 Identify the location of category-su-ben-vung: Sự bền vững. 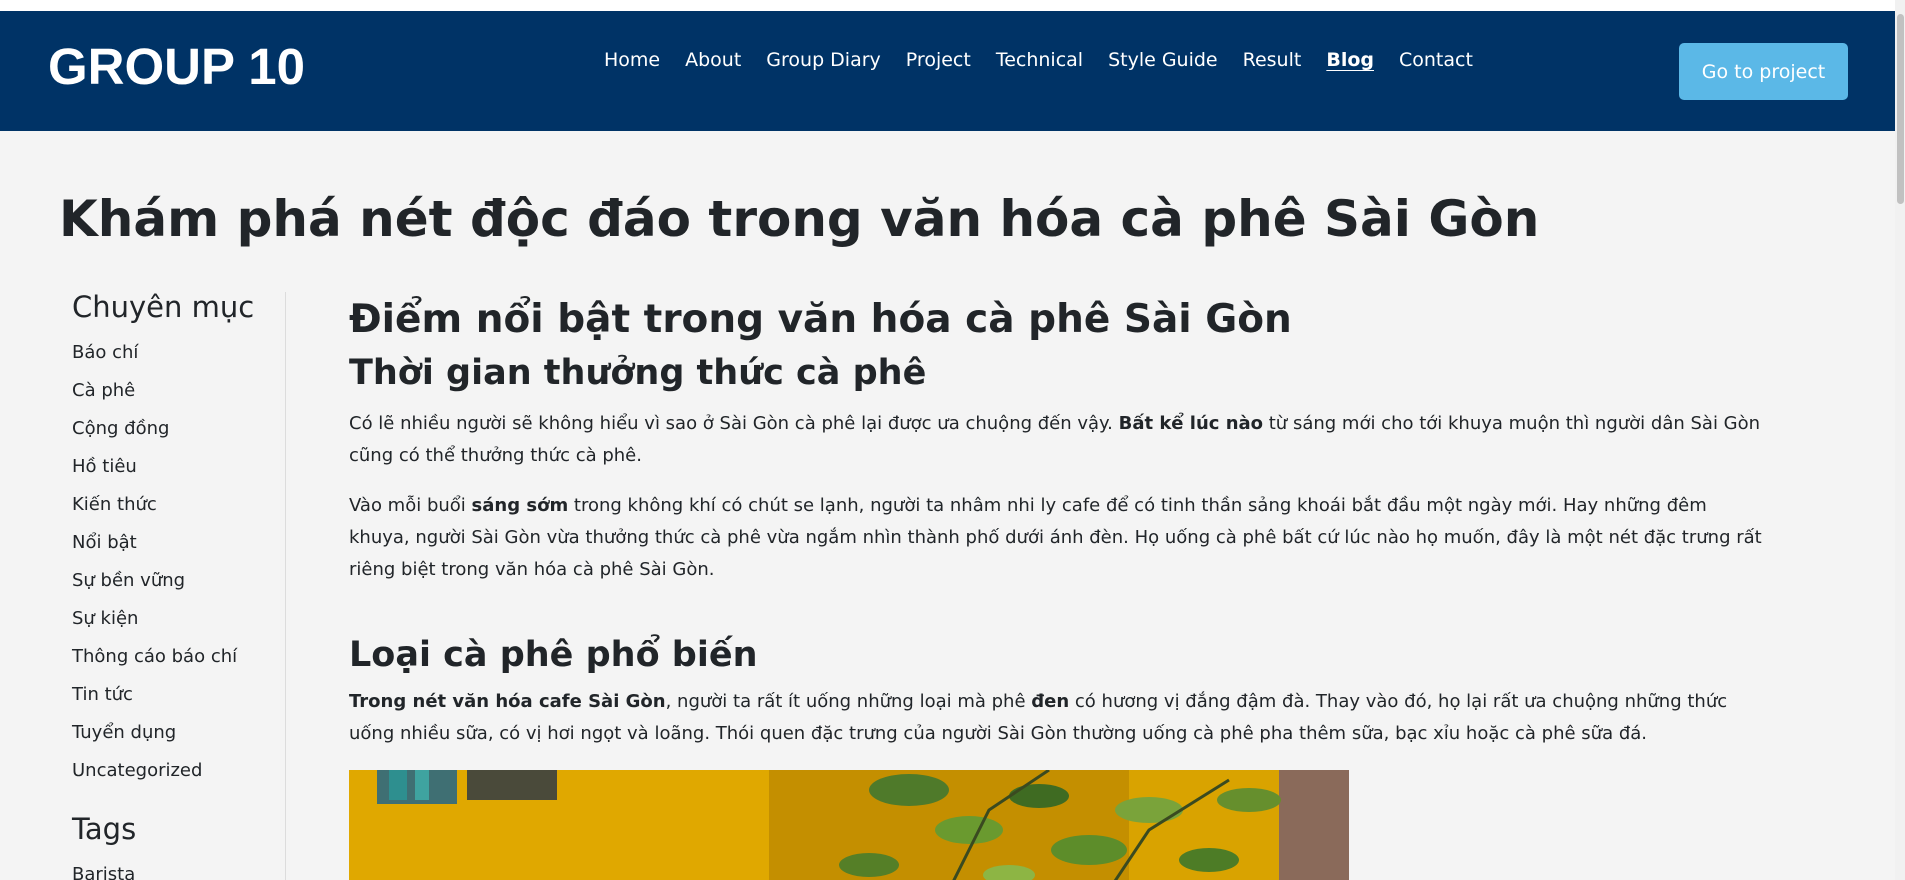
(177, 581).